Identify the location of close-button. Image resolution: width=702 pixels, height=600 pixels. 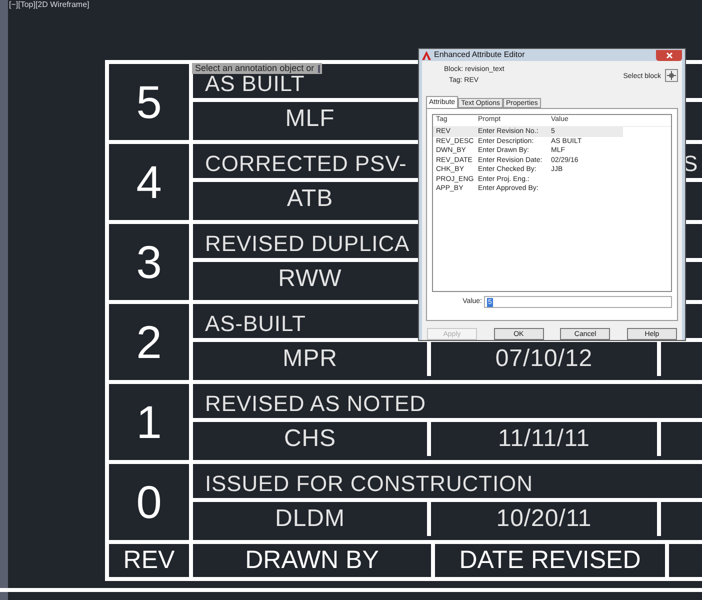
(669, 55).